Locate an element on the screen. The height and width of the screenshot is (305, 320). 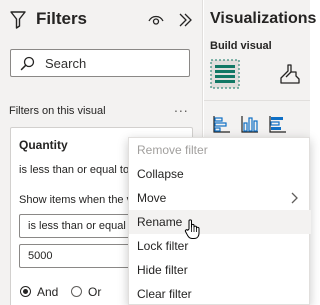
menu-item-collapse: Collapse is located at coordinates (220, 174).